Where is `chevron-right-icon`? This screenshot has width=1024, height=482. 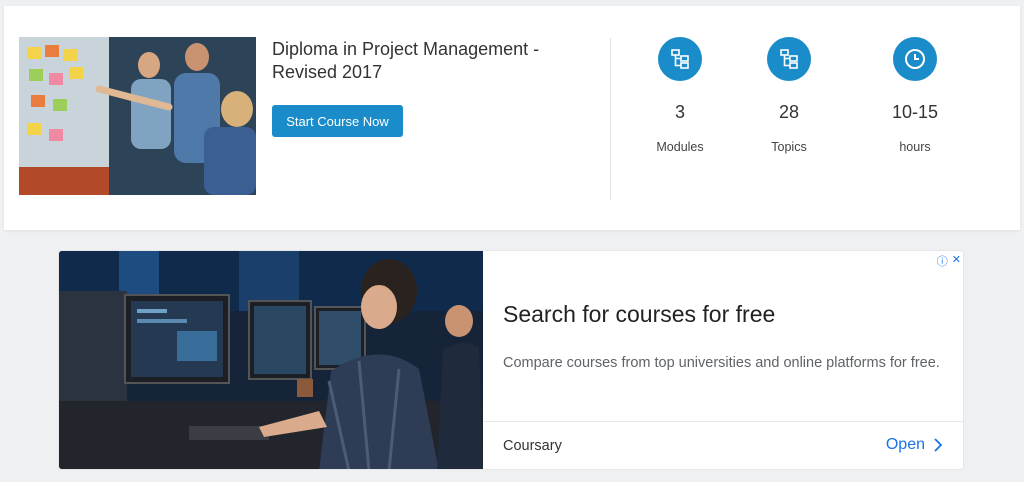
chevron-right-icon is located at coordinates (938, 445).